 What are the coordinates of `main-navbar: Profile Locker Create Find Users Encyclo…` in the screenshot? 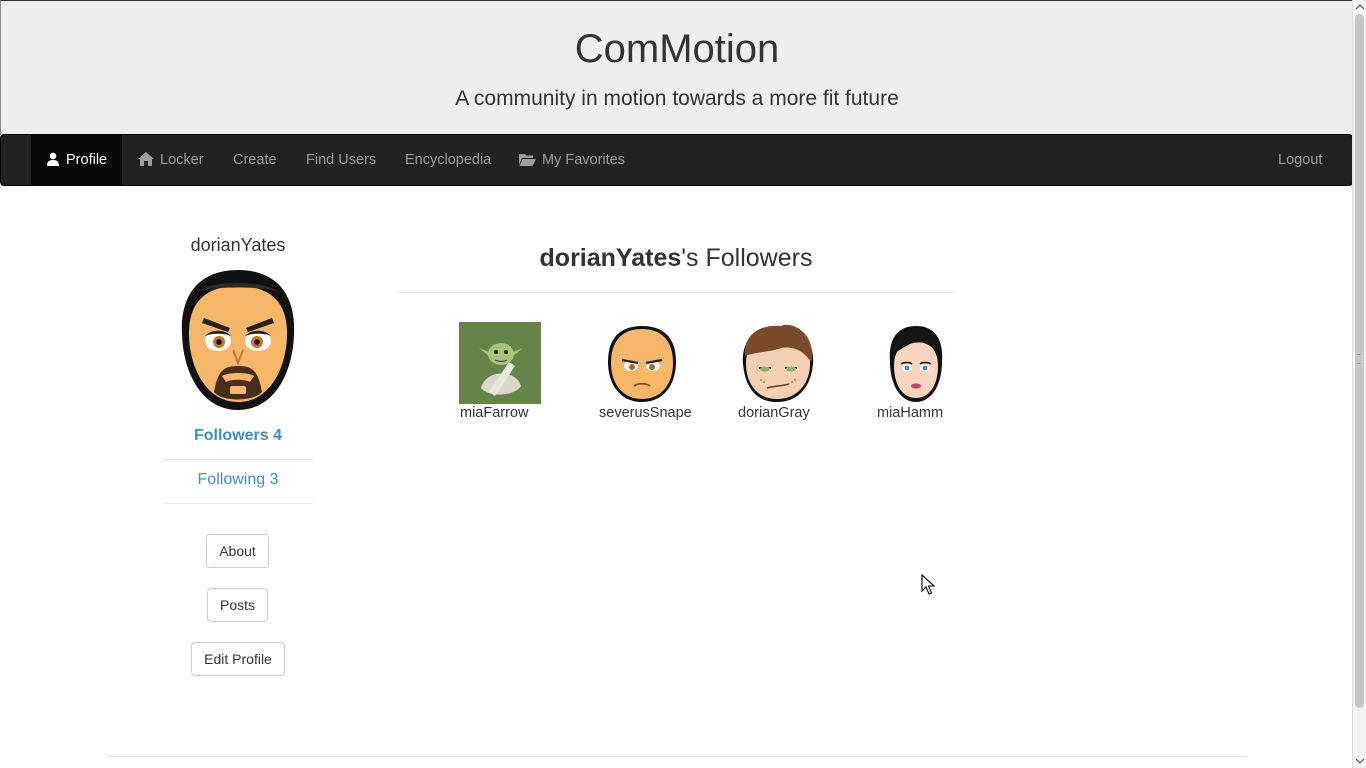 It's located at (676, 160).